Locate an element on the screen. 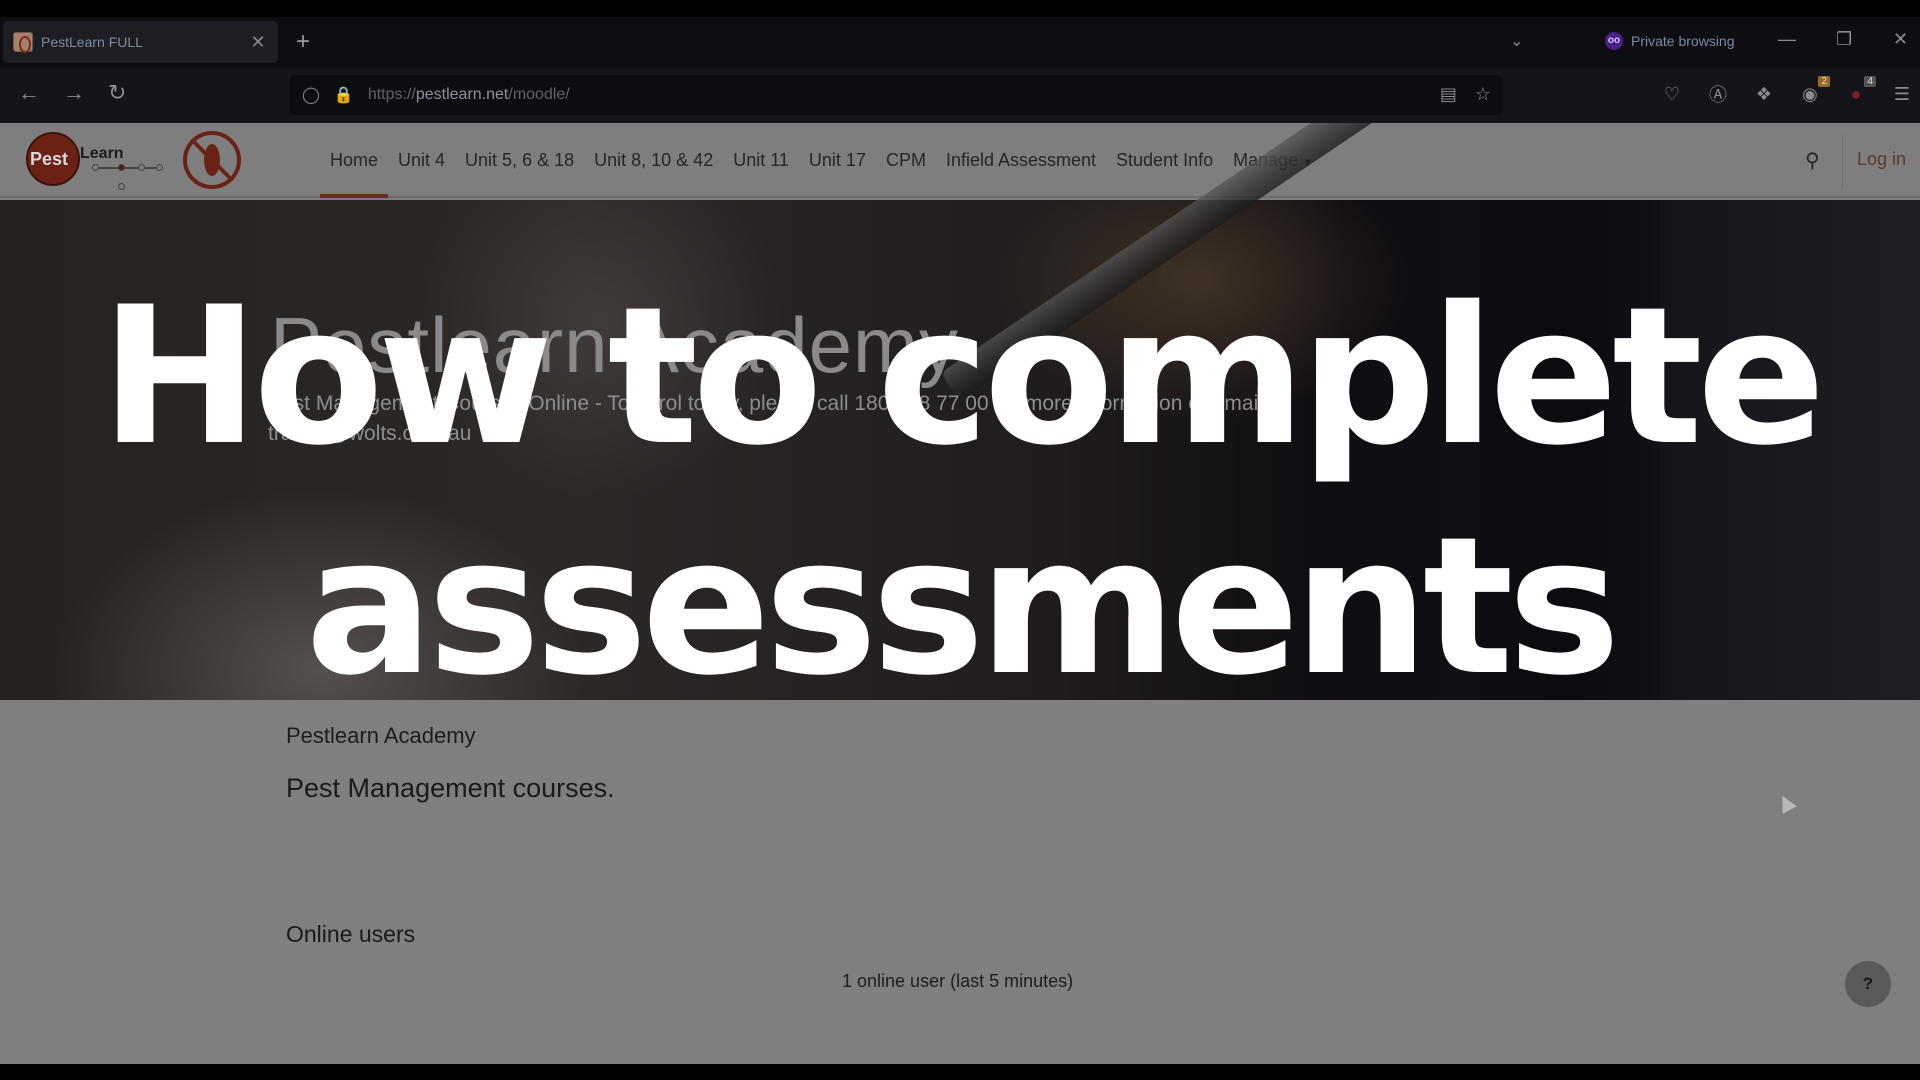 The image size is (1920, 1080). nav-unit-4: Unit 4 is located at coordinates (421, 160).